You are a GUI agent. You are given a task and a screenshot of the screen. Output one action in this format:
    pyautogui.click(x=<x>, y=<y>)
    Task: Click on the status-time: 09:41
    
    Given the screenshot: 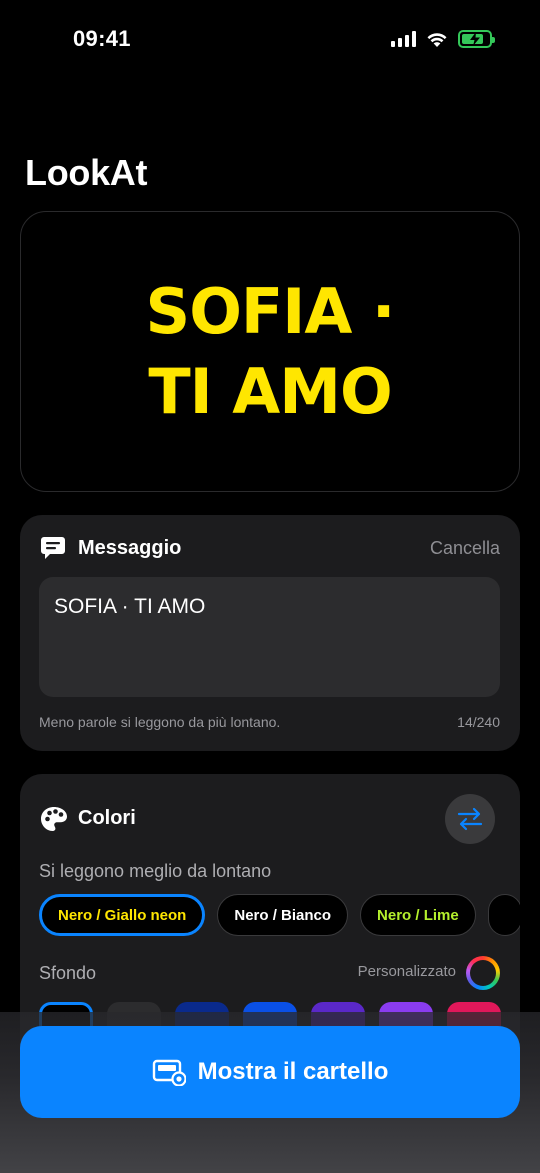 What is the action you would take?
    pyautogui.click(x=102, y=38)
    